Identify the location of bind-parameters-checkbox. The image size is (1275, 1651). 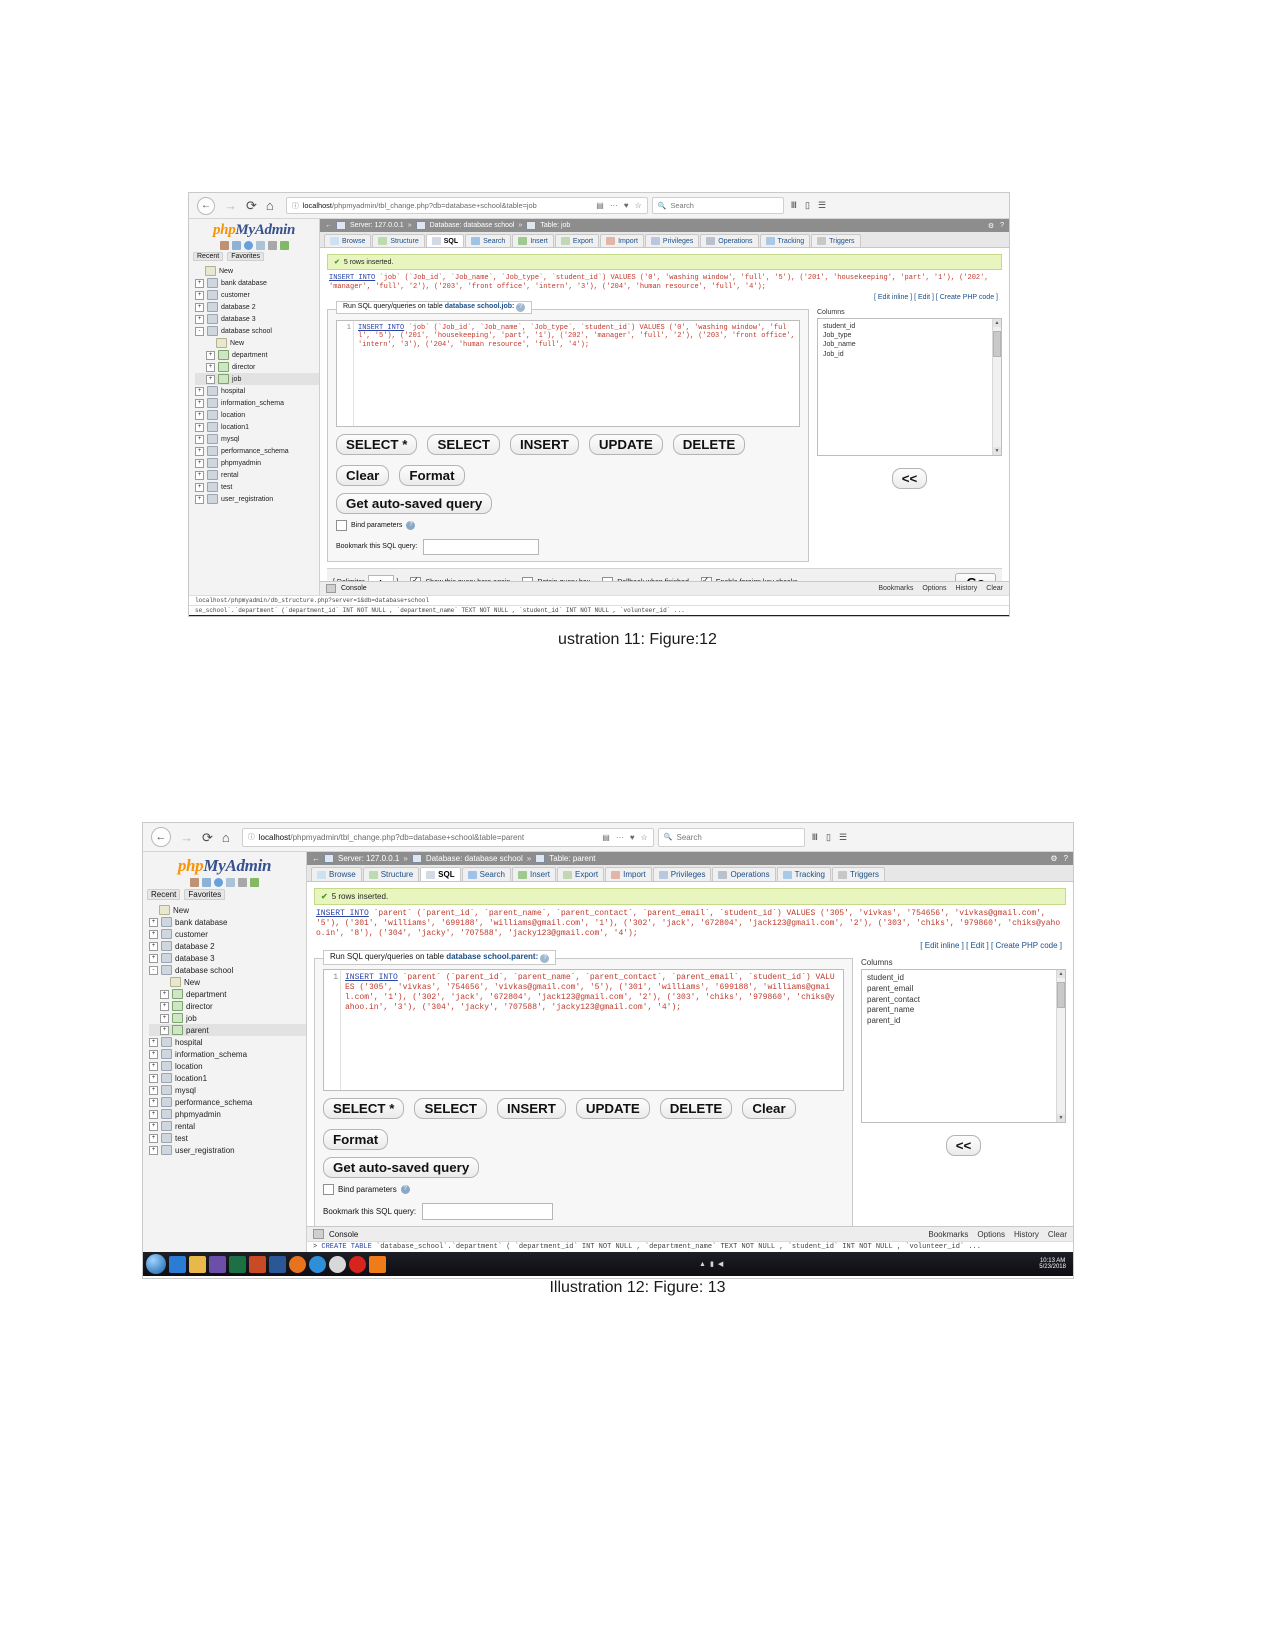
(328, 1189).